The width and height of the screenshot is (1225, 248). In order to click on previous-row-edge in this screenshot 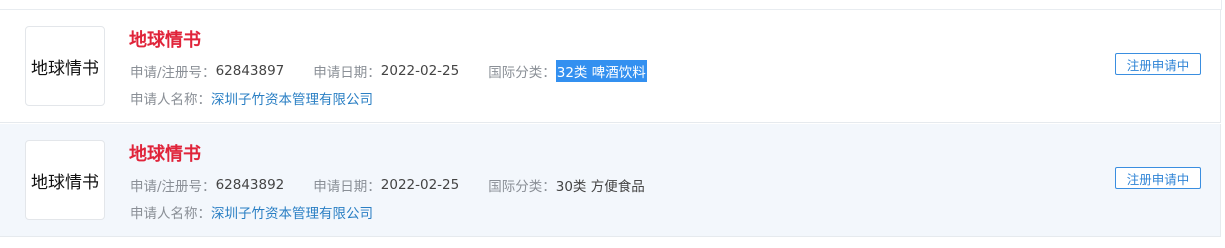, I will do `click(611, 5)`.